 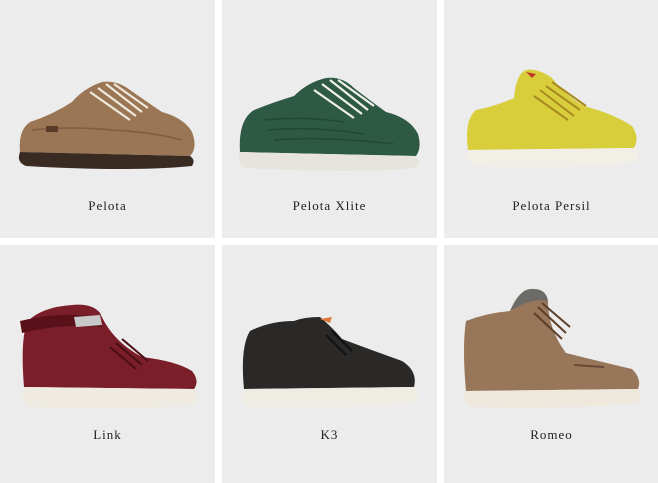 What do you see at coordinates (329, 124) in the screenshot?
I see `green-lace-up-sneaker-icon` at bounding box center [329, 124].